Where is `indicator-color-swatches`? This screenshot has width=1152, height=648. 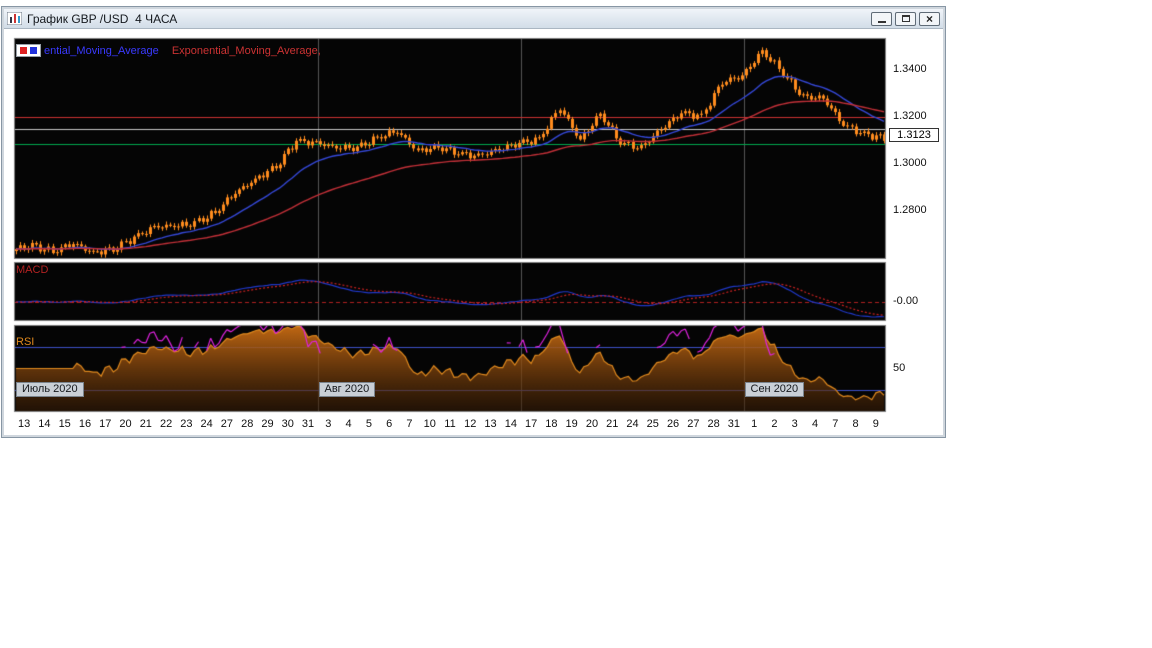 indicator-color-swatches is located at coordinates (28, 50).